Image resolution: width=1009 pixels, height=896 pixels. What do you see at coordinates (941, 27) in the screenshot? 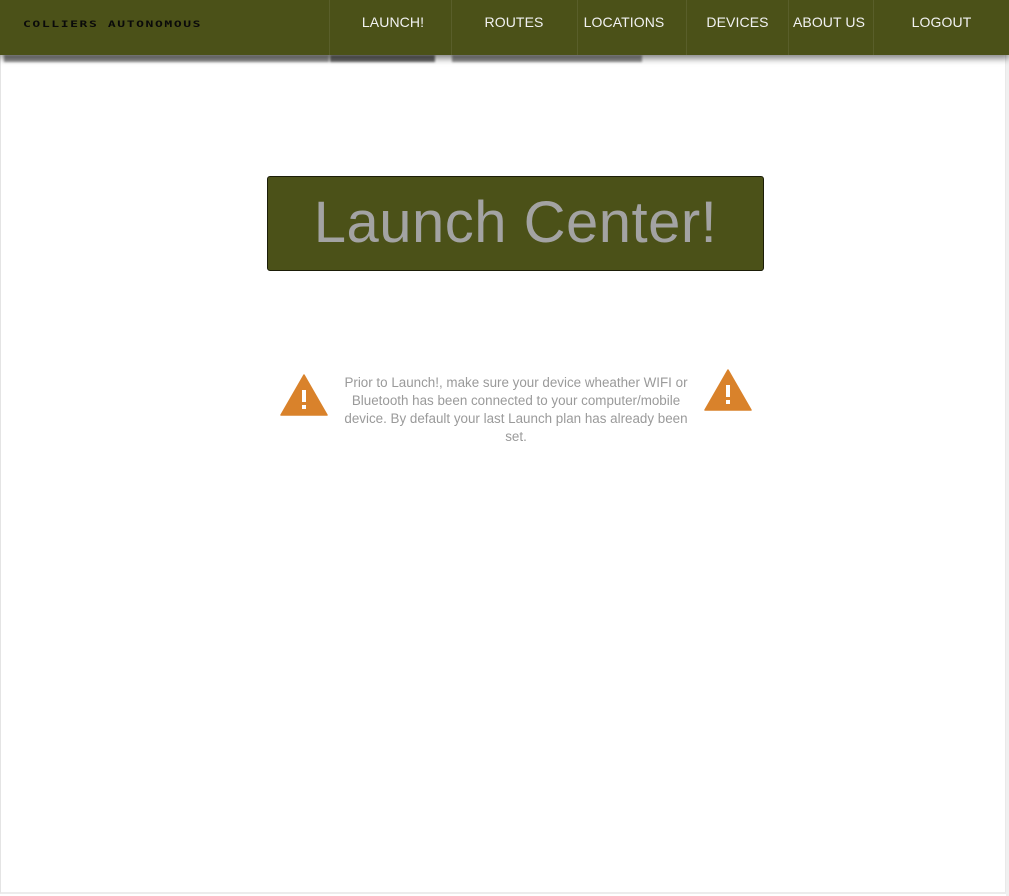
I see `nav-logout: LOGOUT` at bounding box center [941, 27].